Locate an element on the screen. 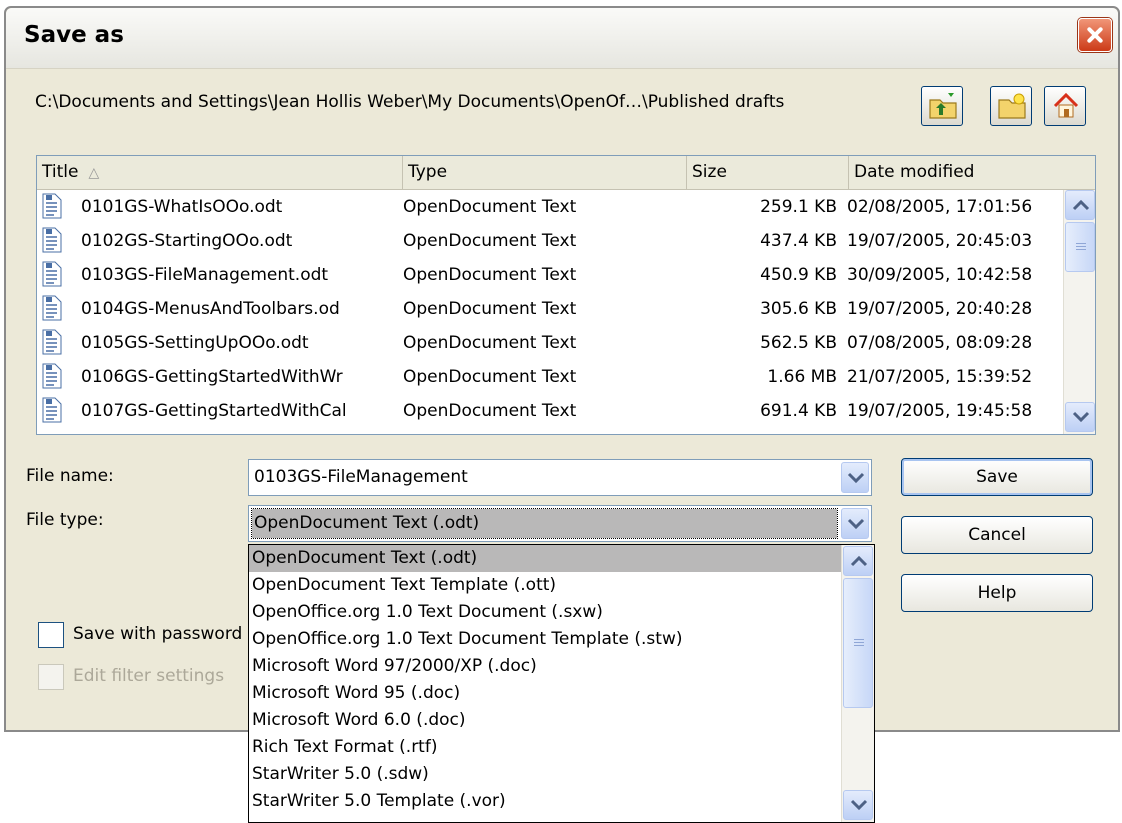  title-bar: Save as is located at coordinates (562, 38).